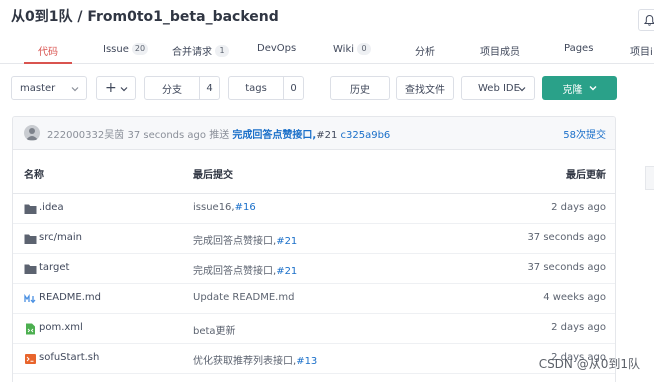  I want to click on branch-select: master, so click(49, 88).